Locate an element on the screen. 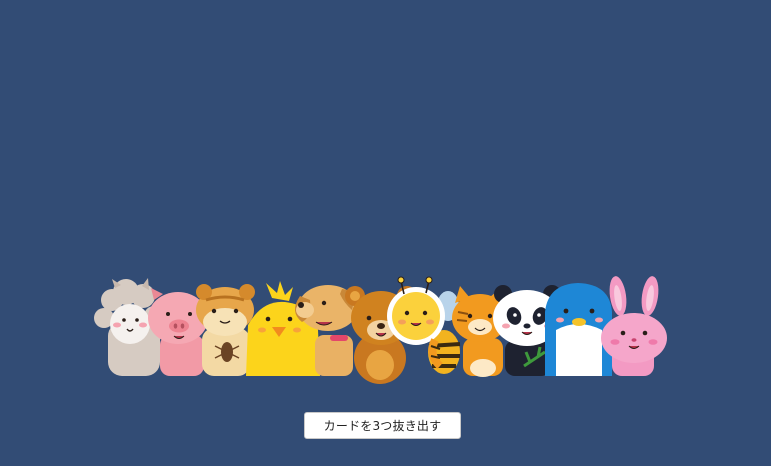 The width and height of the screenshot is (771, 466). draw-three-cards-button: カードを3つ抜き出す is located at coordinates (382, 425).